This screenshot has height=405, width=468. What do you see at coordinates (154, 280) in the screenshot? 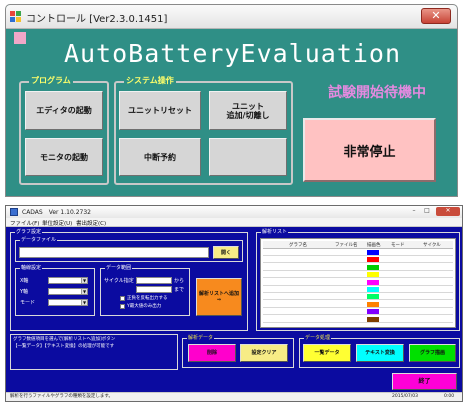
I see `cycle-from-input` at bounding box center [154, 280].